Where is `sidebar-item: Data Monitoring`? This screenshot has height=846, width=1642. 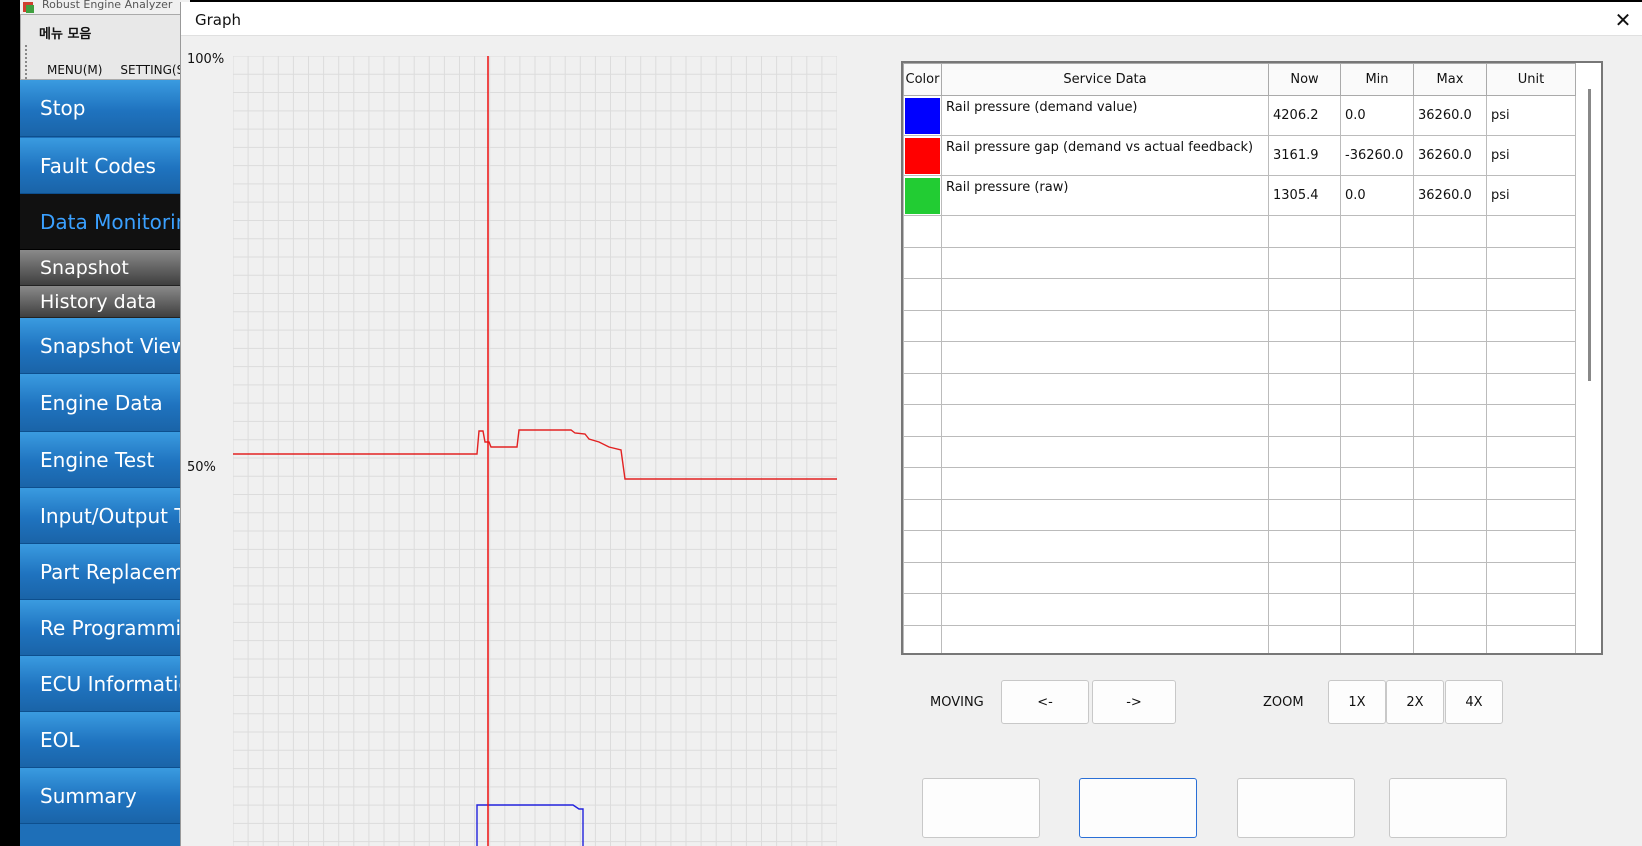
sidebar-item: Data Monitoring is located at coordinates (105, 222).